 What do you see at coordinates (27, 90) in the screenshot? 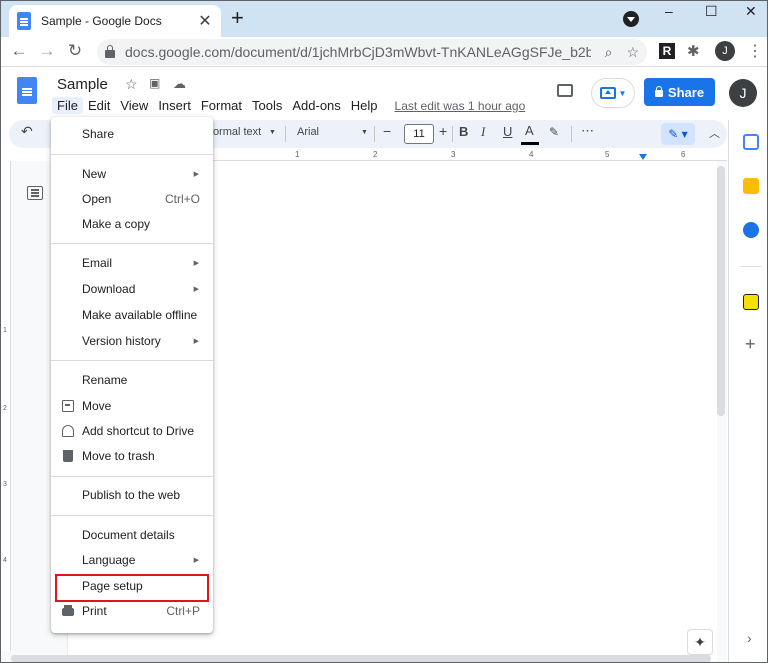
I see `docs-logo-icon` at bounding box center [27, 90].